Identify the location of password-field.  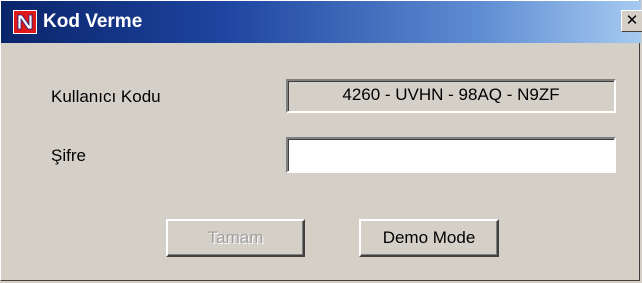
(451, 155).